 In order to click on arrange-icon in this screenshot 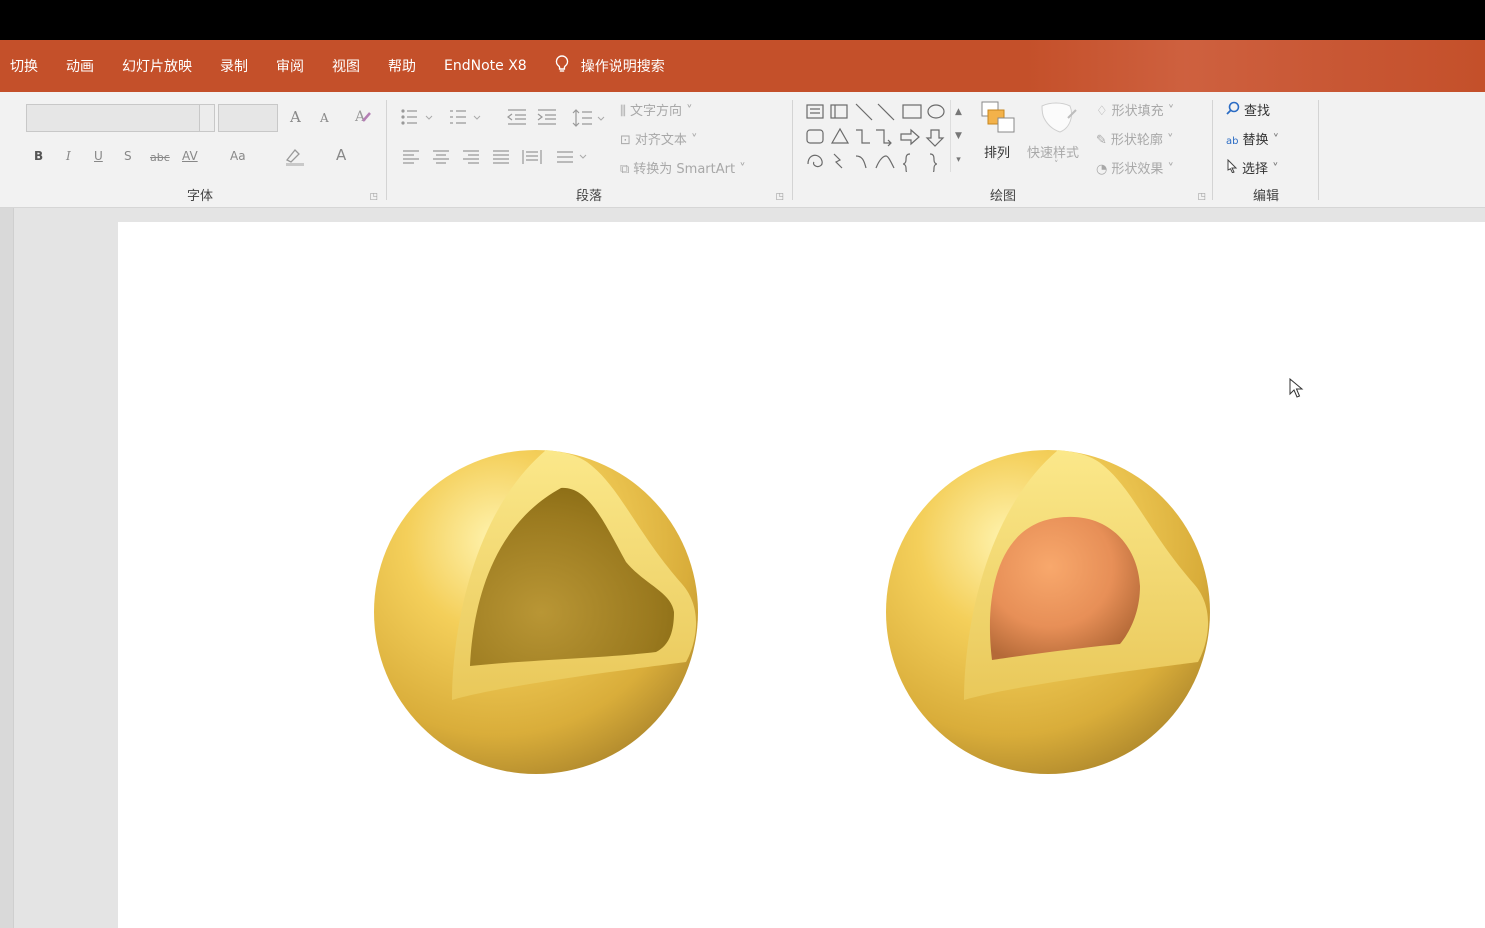, I will do `click(998, 120)`.